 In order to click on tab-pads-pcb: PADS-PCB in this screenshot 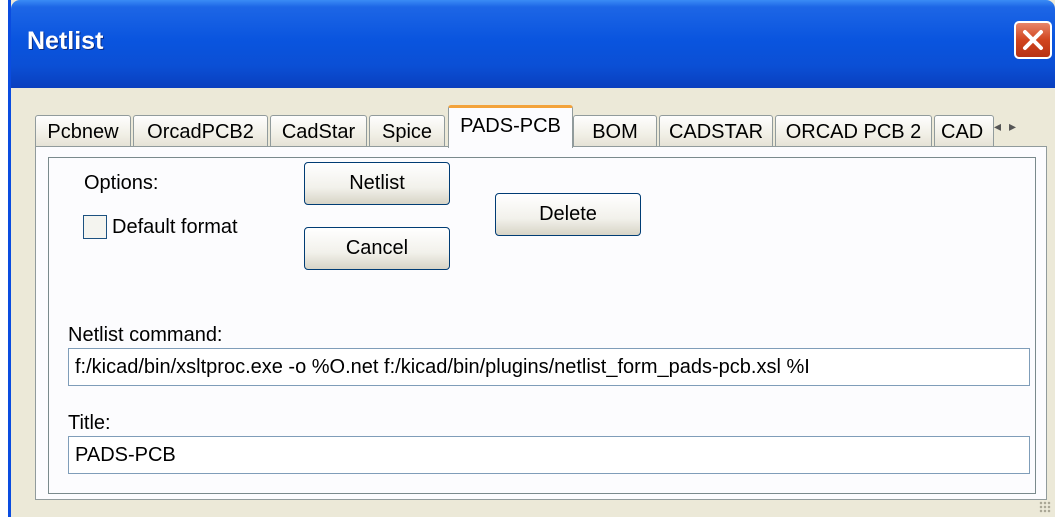, I will do `click(510, 126)`.